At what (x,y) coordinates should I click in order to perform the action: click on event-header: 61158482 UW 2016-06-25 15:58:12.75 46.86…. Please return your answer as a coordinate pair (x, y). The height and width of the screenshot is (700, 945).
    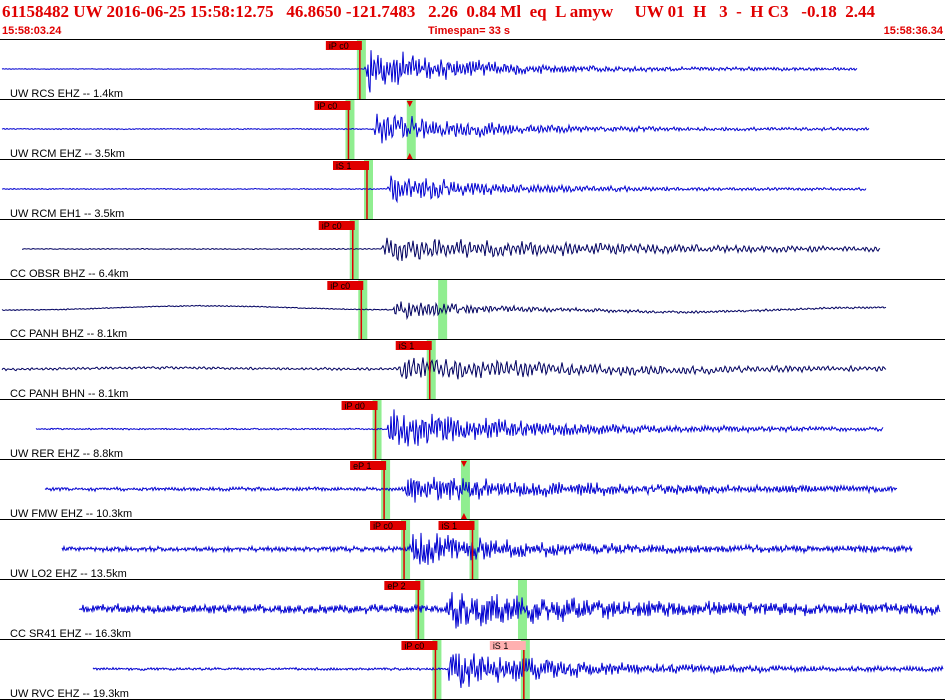
    Looking at the image, I should click on (472, 20).